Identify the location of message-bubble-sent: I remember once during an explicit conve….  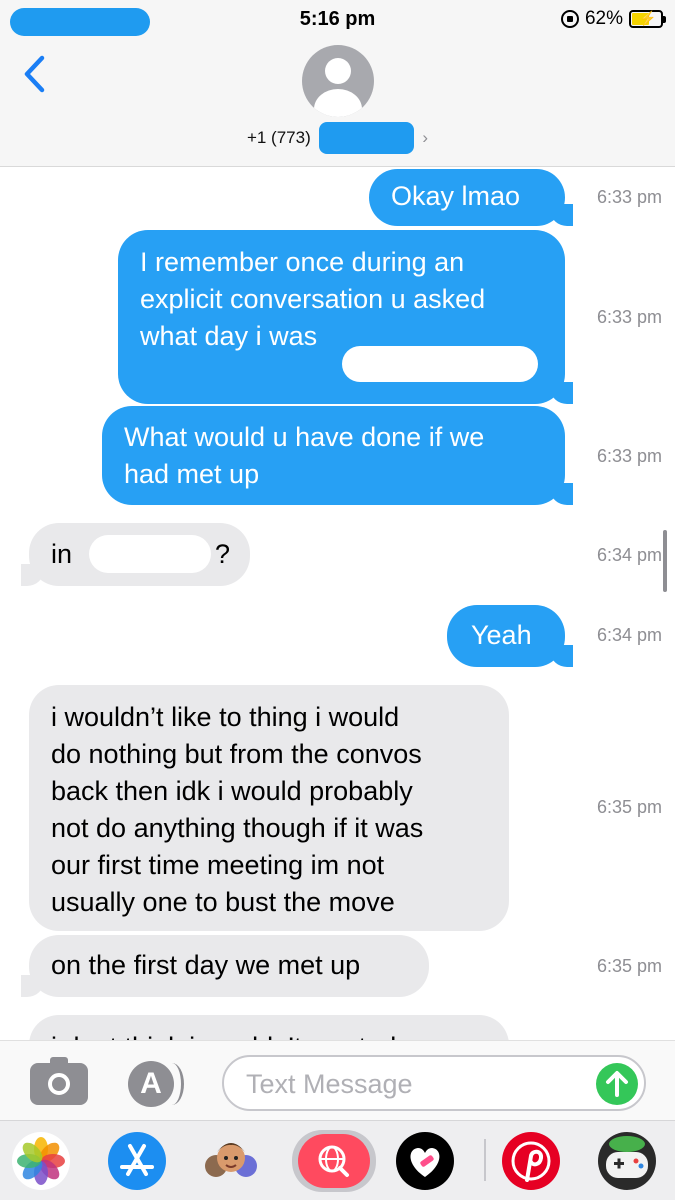
(345, 342).